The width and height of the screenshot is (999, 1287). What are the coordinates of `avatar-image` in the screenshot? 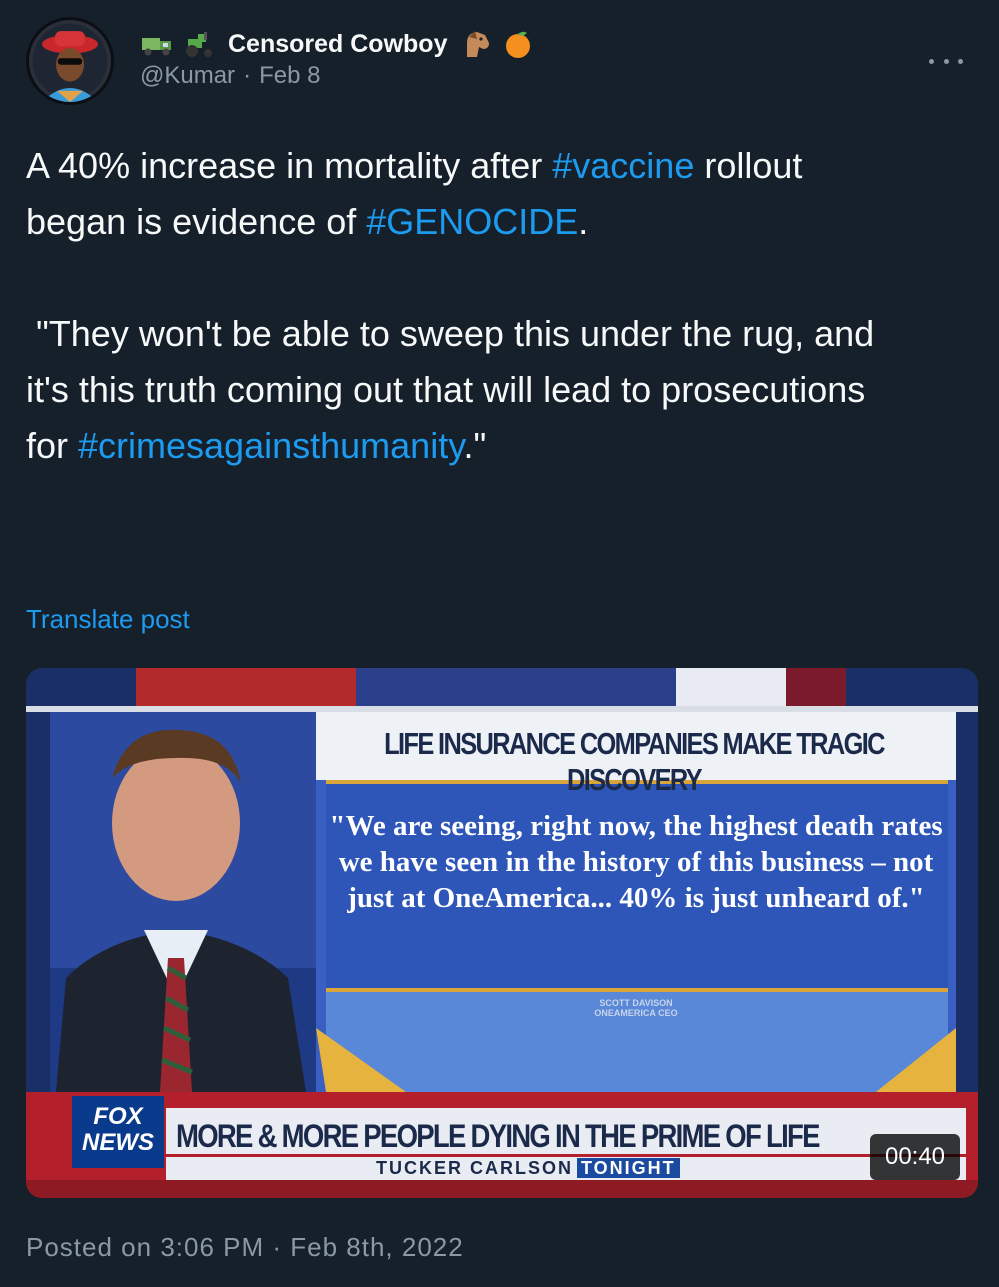 It's located at (70, 61).